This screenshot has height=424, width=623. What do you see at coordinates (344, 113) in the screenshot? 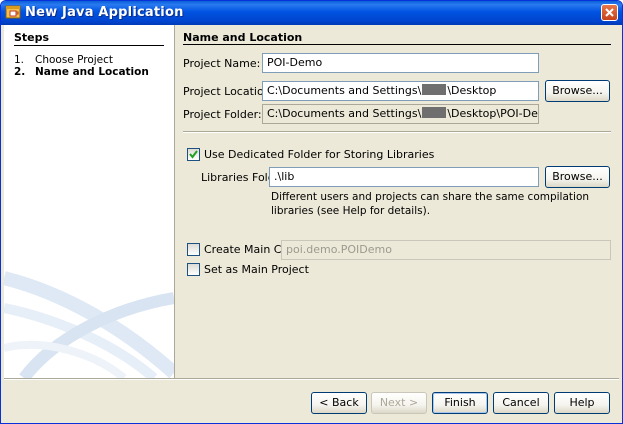
I see `project-folder-prefix: C:\Documents and Settings\` at bounding box center [344, 113].